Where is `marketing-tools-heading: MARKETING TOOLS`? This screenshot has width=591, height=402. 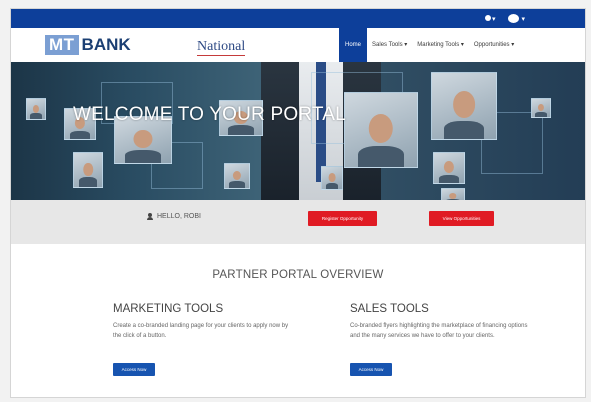 marketing-tools-heading: MARKETING TOOLS is located at coordinates (168, 309).